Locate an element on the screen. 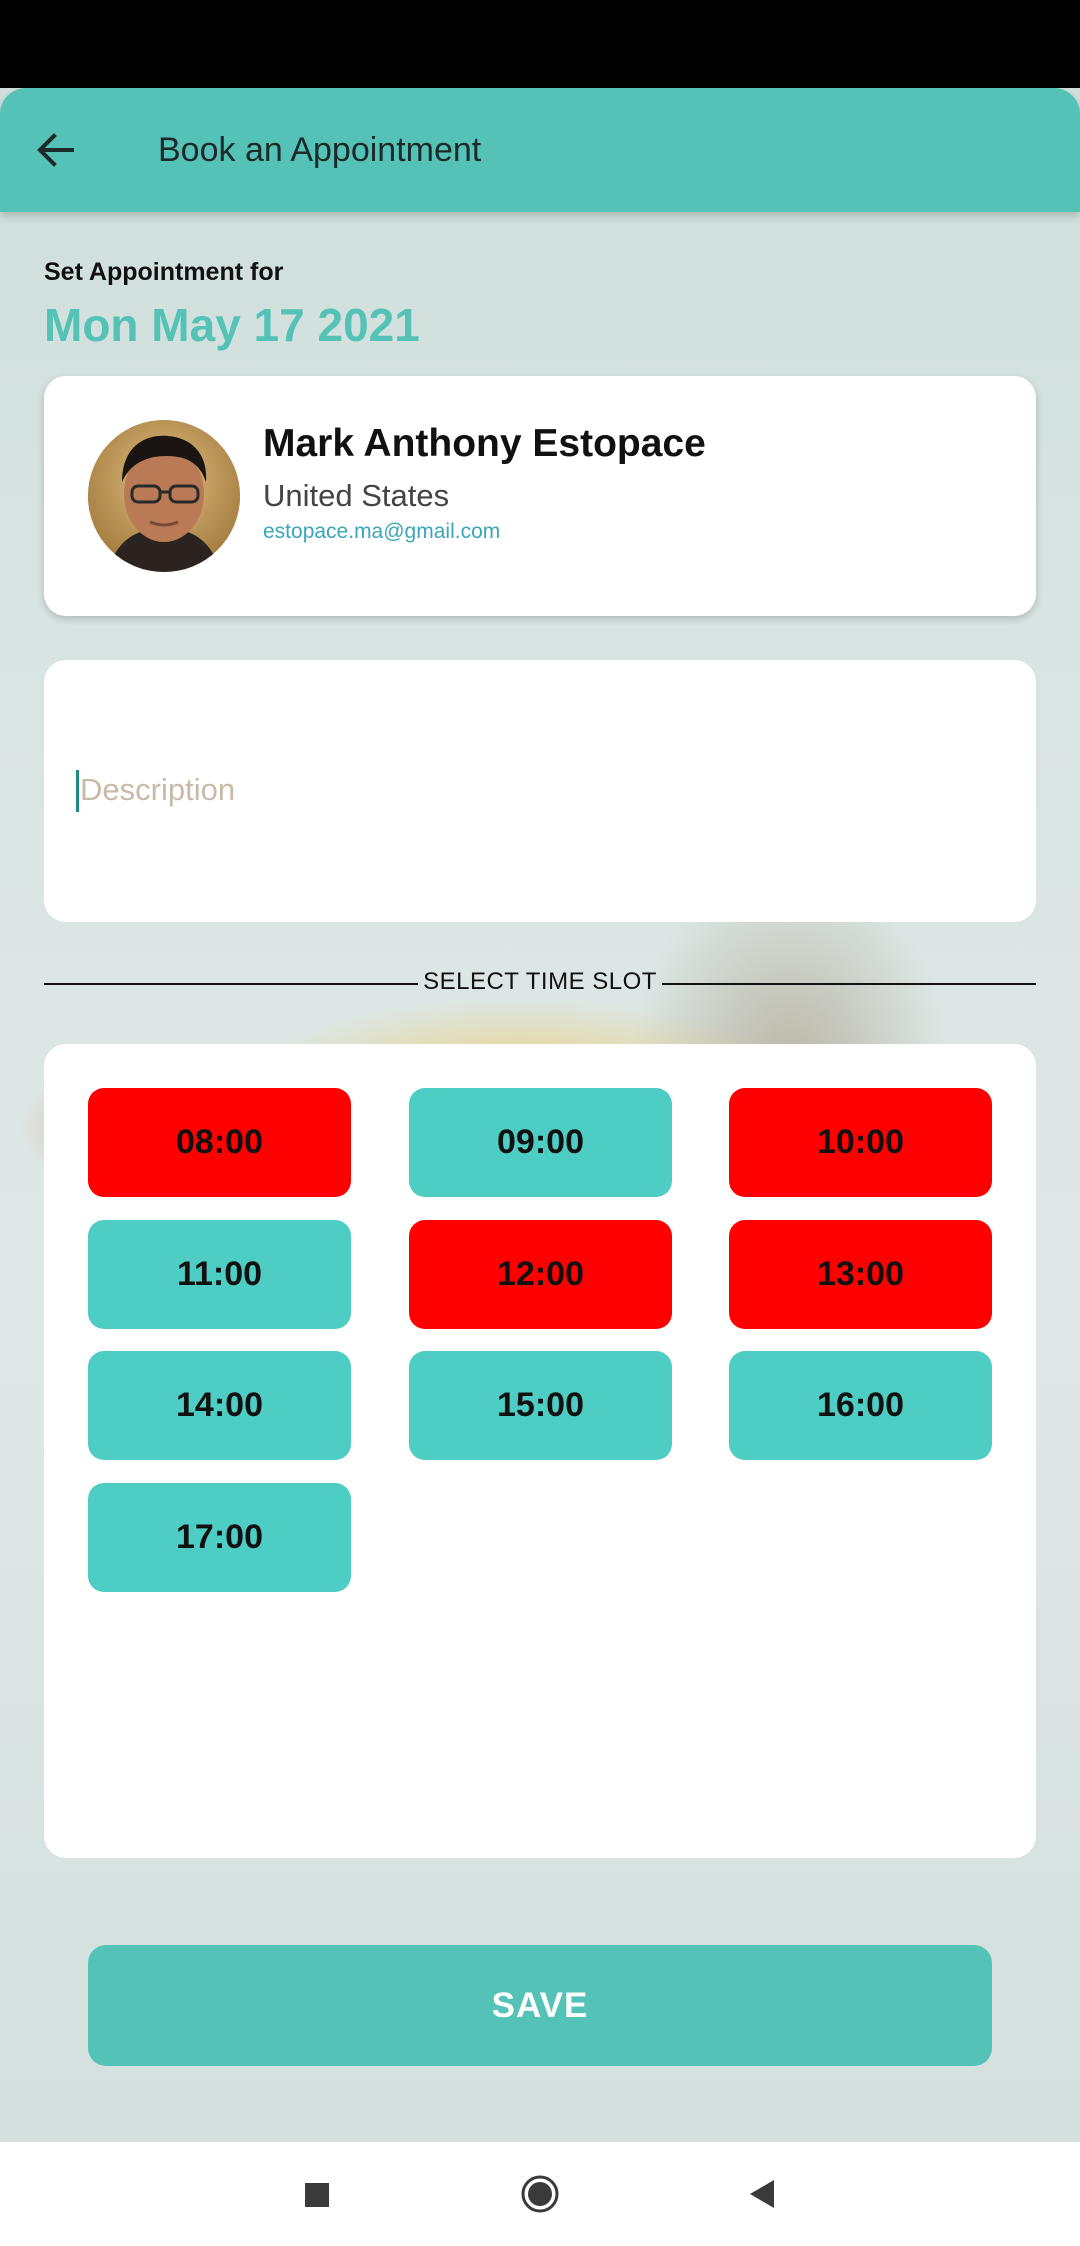  arrow-left-icon is located at coordinates (56, 150).